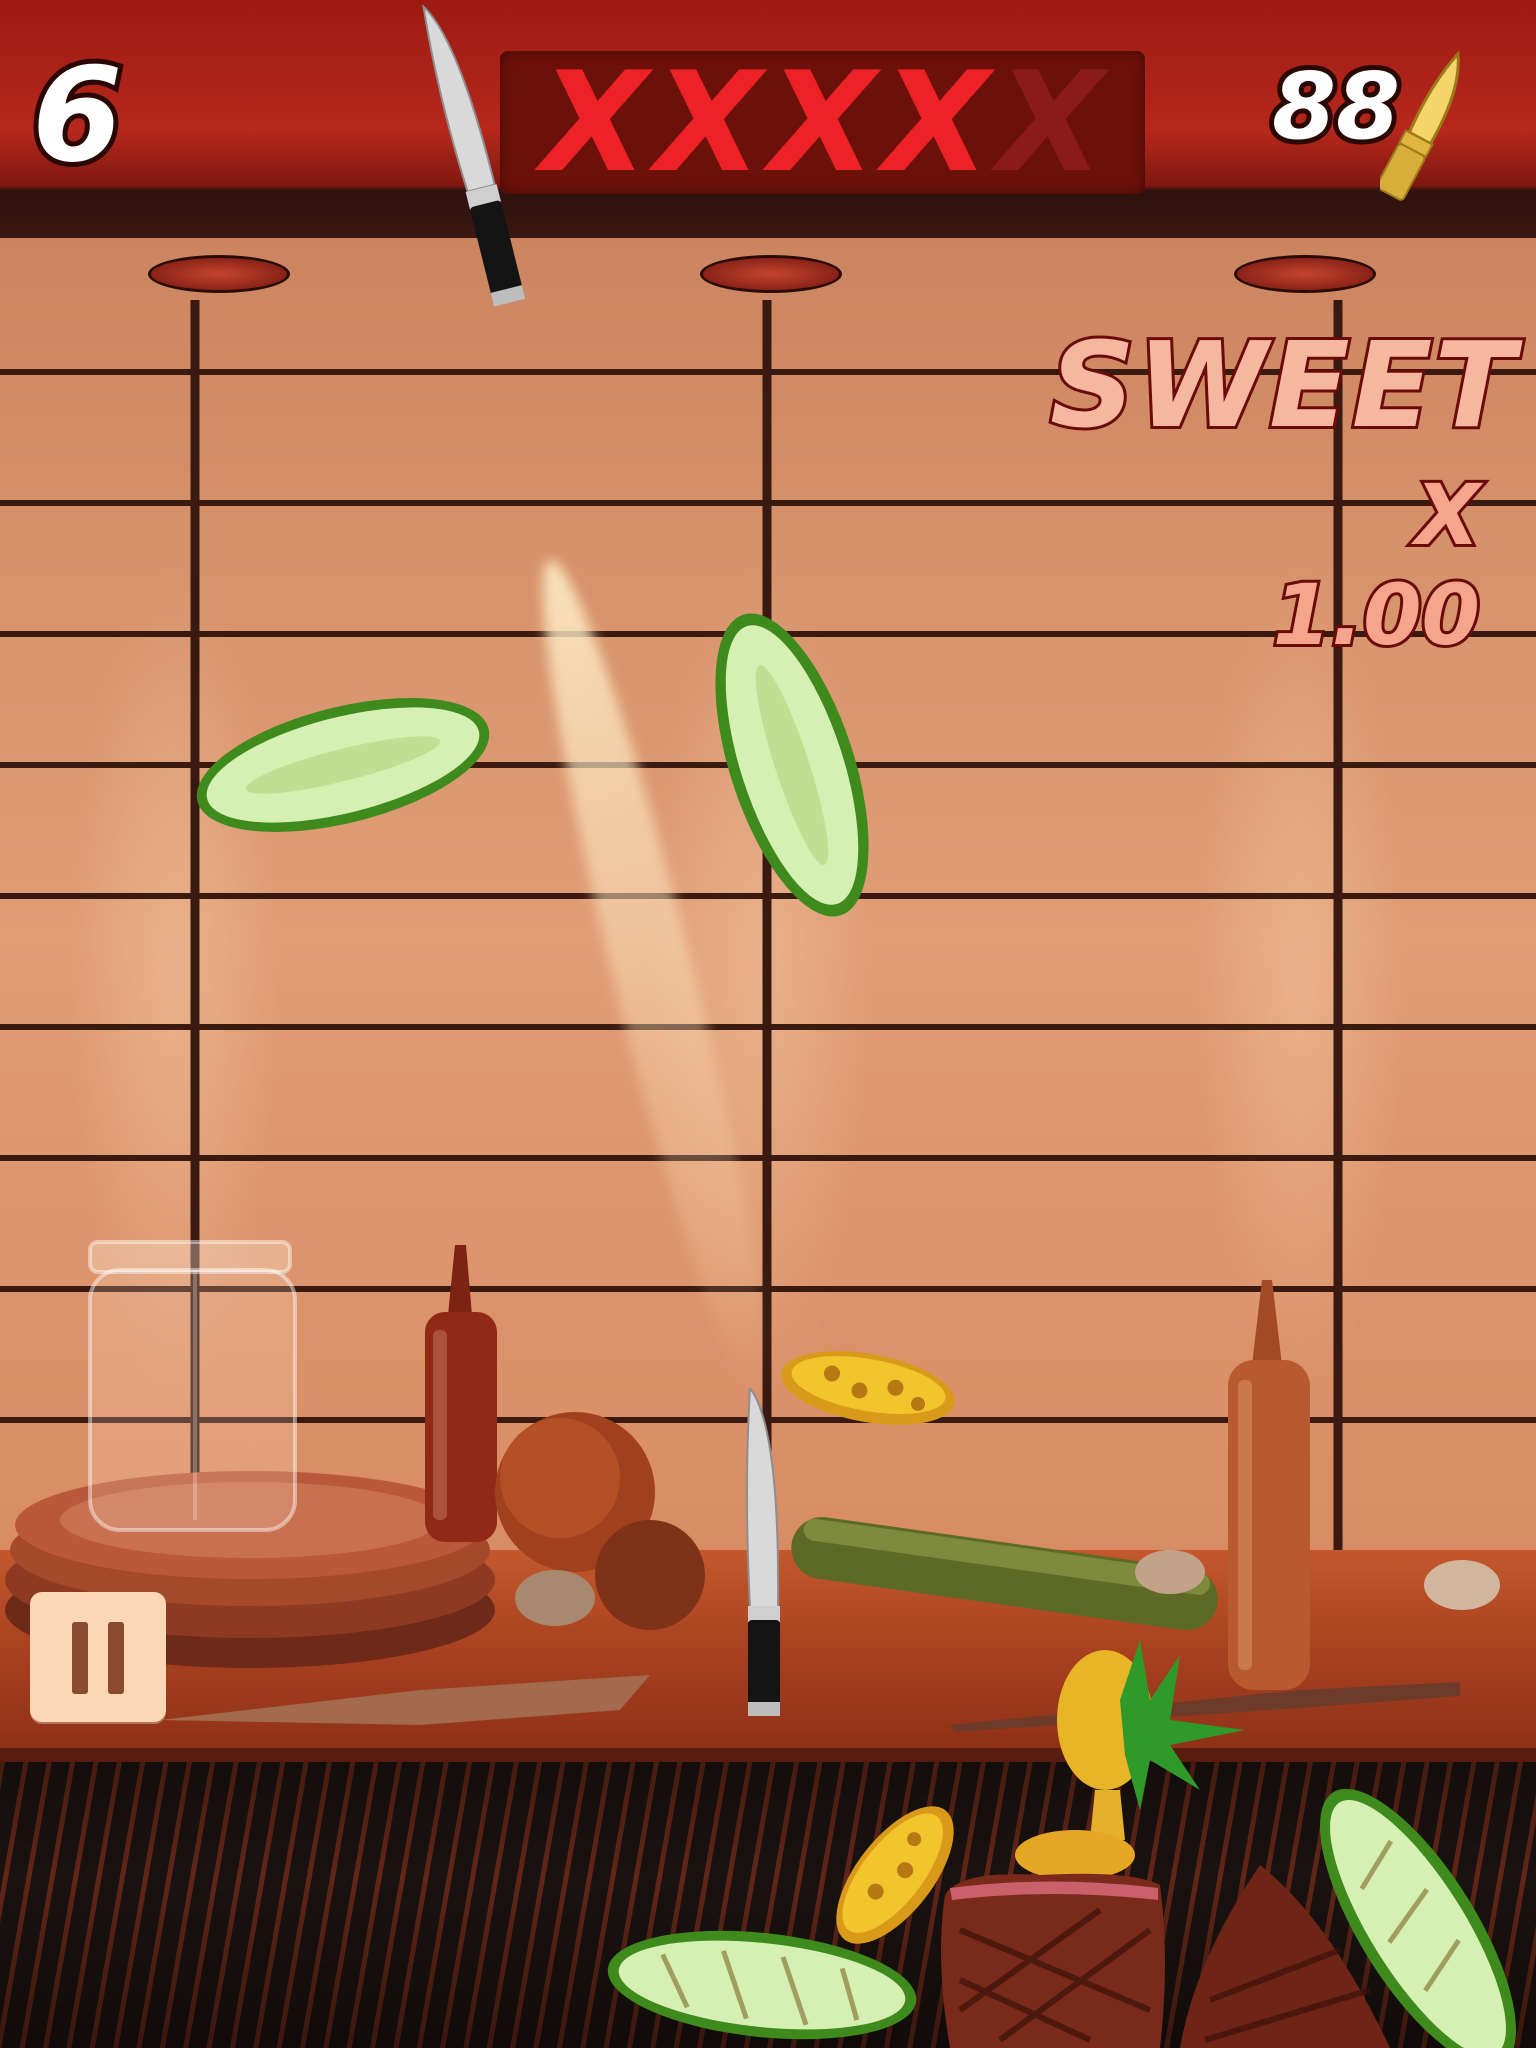 This screenshot has height=2048, width=1536. Describe the element at coordinates (1282, 385) in the screenshot. I see `combo-rating-text: SWEET` at that location.